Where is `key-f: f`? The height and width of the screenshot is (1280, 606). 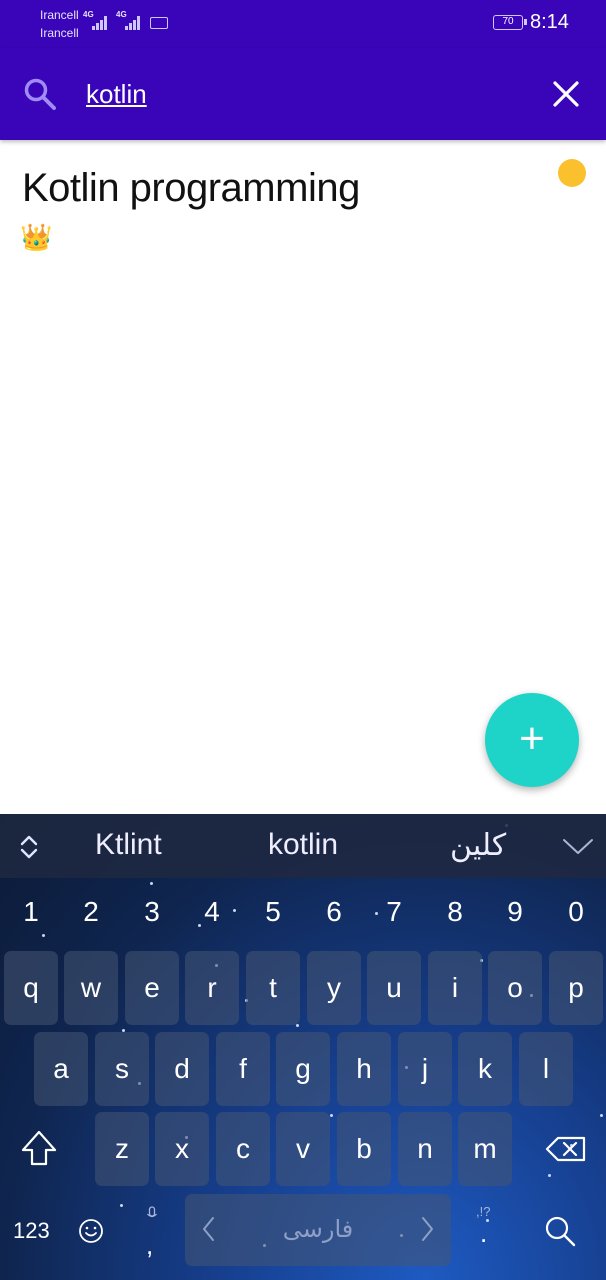 key-f: f is located at coordinates (243, 1069).